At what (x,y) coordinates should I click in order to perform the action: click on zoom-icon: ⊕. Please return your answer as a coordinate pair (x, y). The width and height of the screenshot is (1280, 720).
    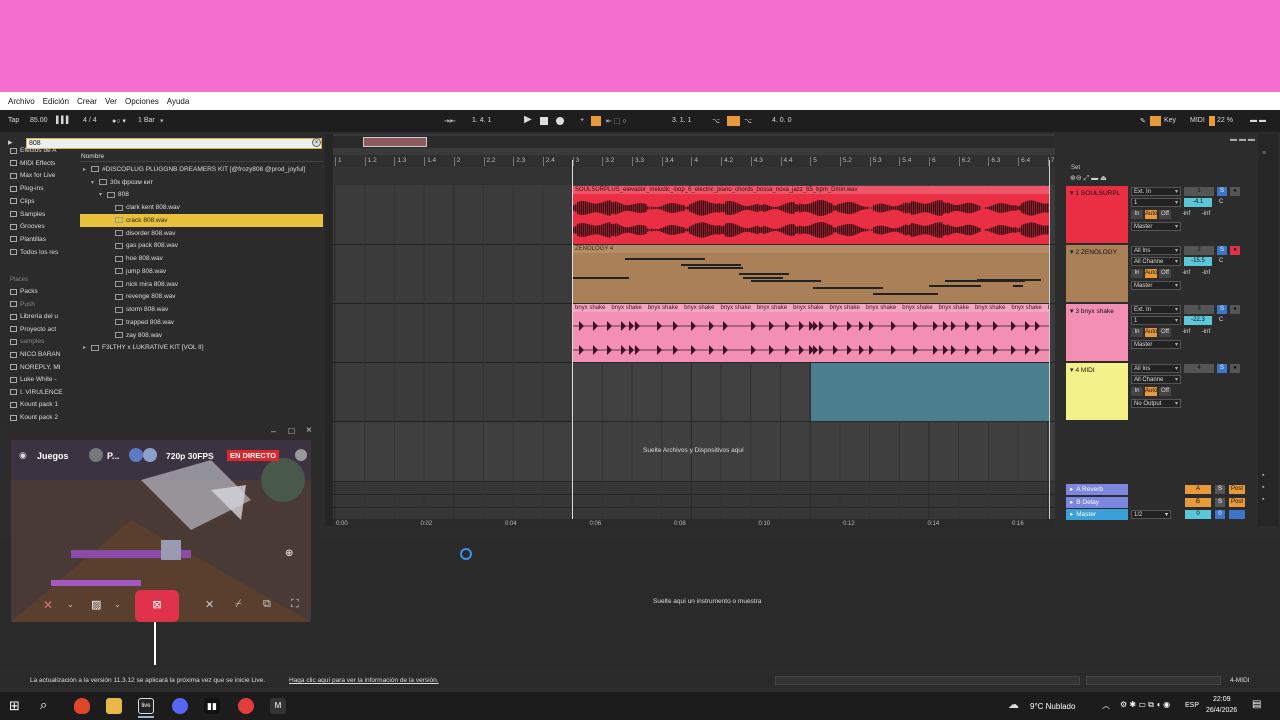
    Looking at the image, I should click on (289, 553).